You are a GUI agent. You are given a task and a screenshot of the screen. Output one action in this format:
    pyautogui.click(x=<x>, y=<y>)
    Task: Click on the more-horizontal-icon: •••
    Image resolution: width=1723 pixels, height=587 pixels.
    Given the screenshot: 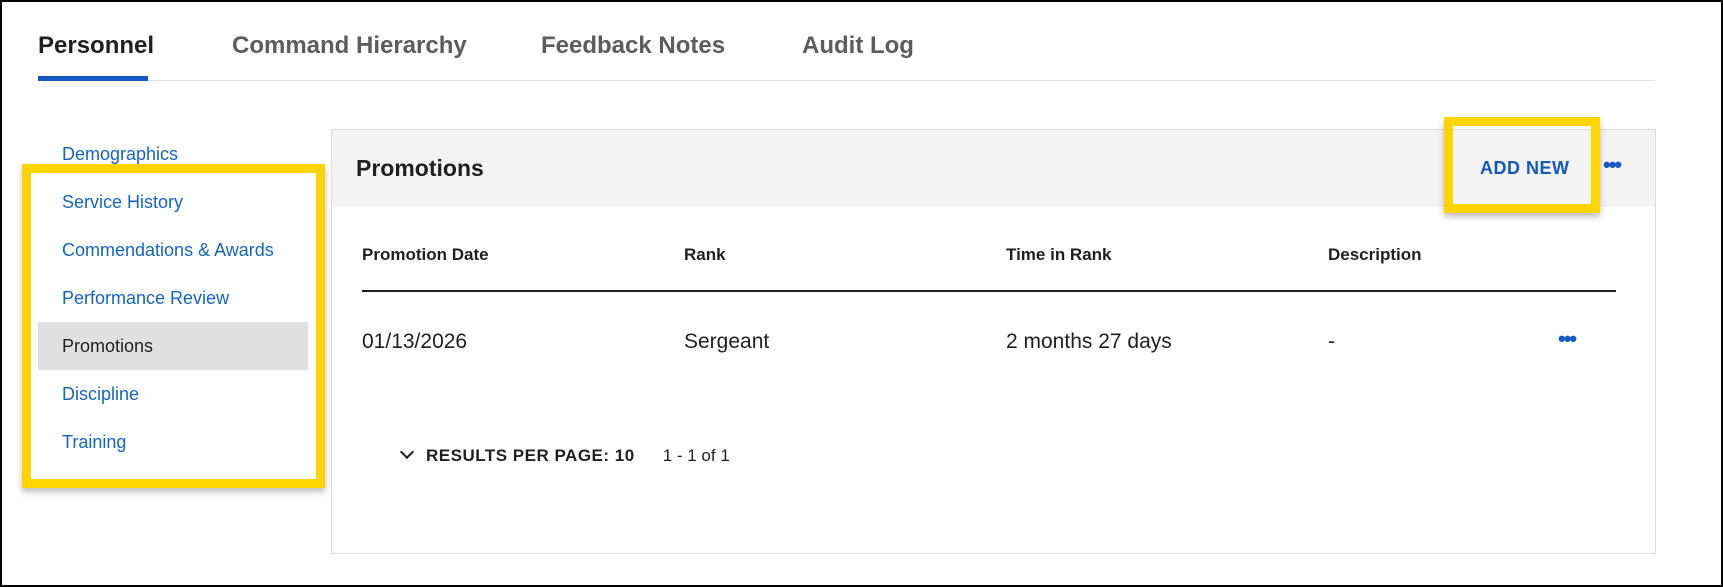 What is the action you would take?
    pyautogui.click(x=1612, y=165)
    